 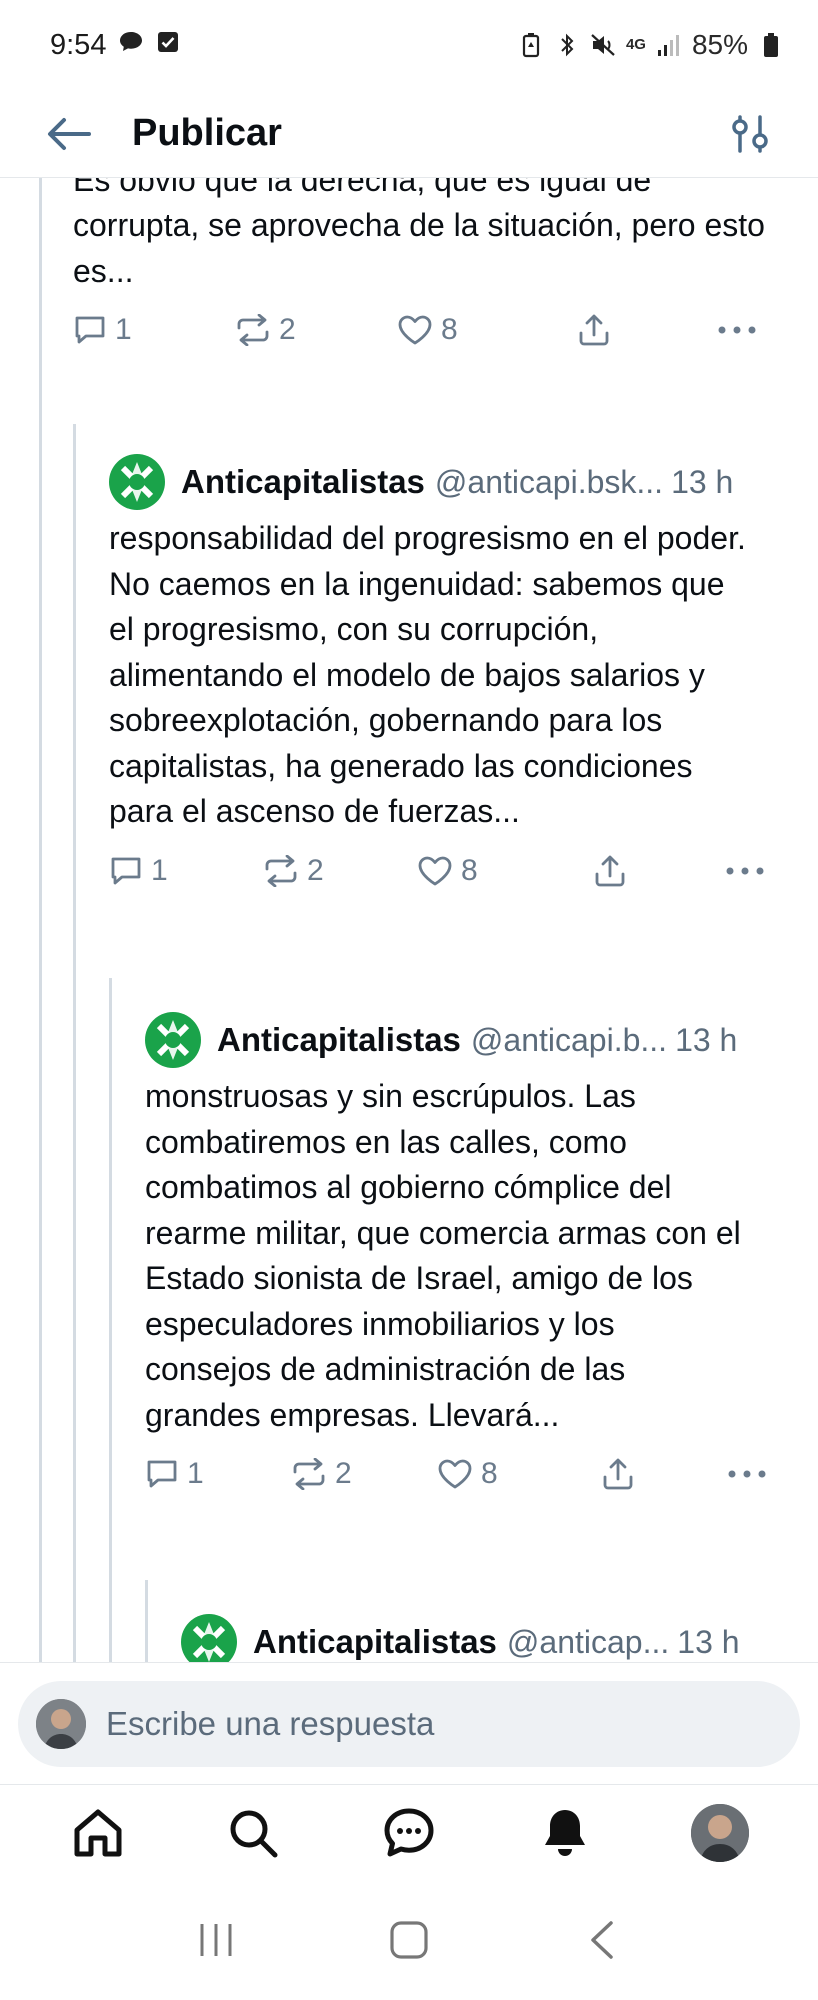 I want to click on nav-chat, so click(x=409, y=1833).